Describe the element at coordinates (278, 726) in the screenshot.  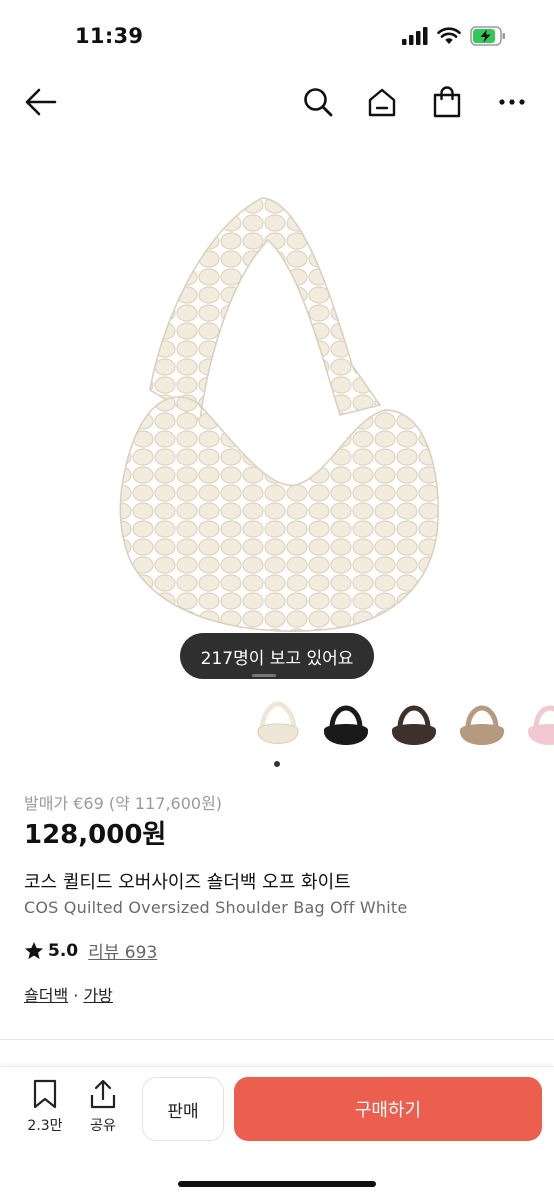
I see `thumbnail-off-white` at that location.